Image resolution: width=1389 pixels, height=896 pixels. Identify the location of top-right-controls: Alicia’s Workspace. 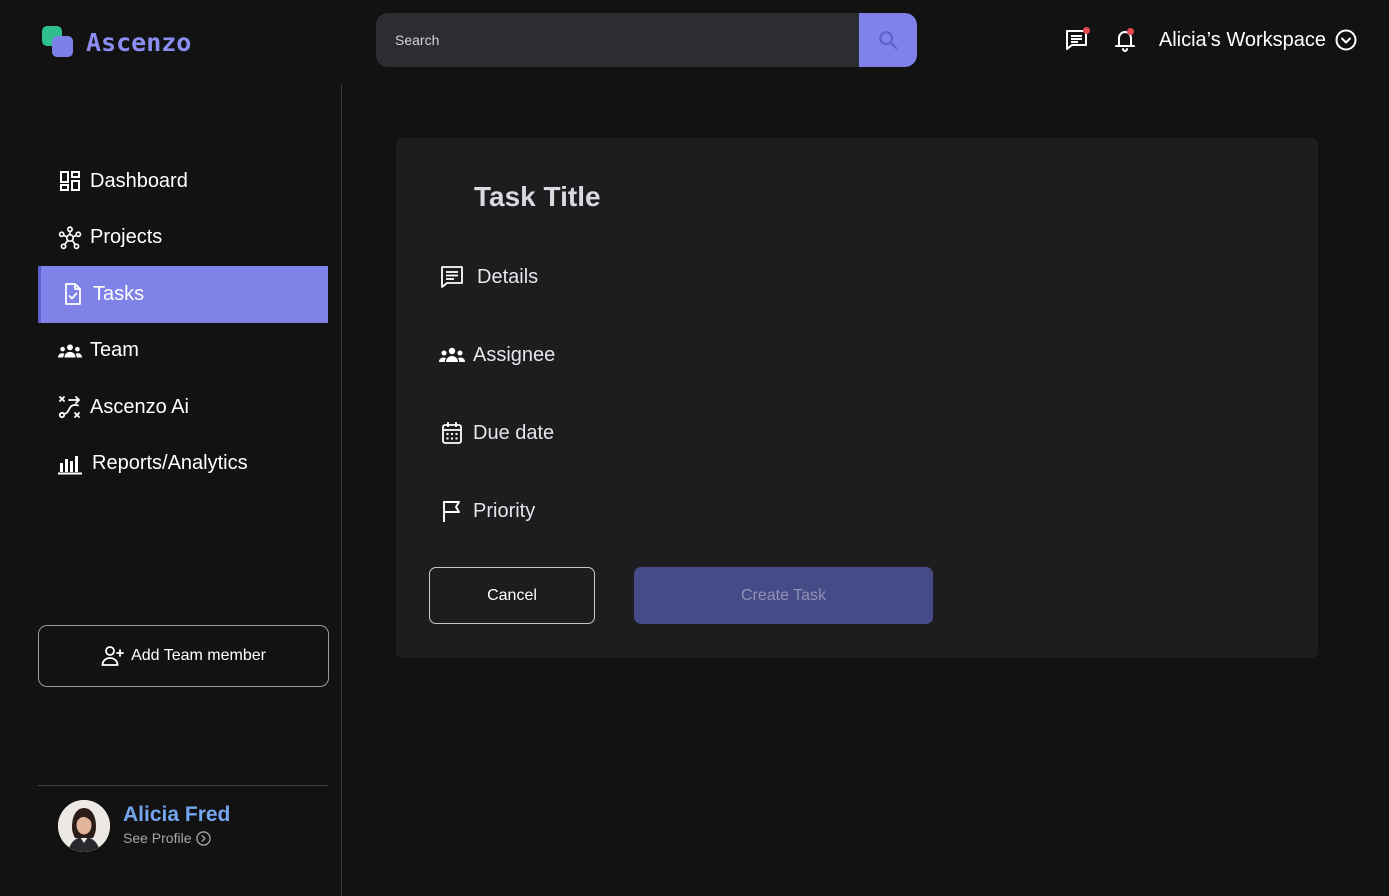
(1210, 40).